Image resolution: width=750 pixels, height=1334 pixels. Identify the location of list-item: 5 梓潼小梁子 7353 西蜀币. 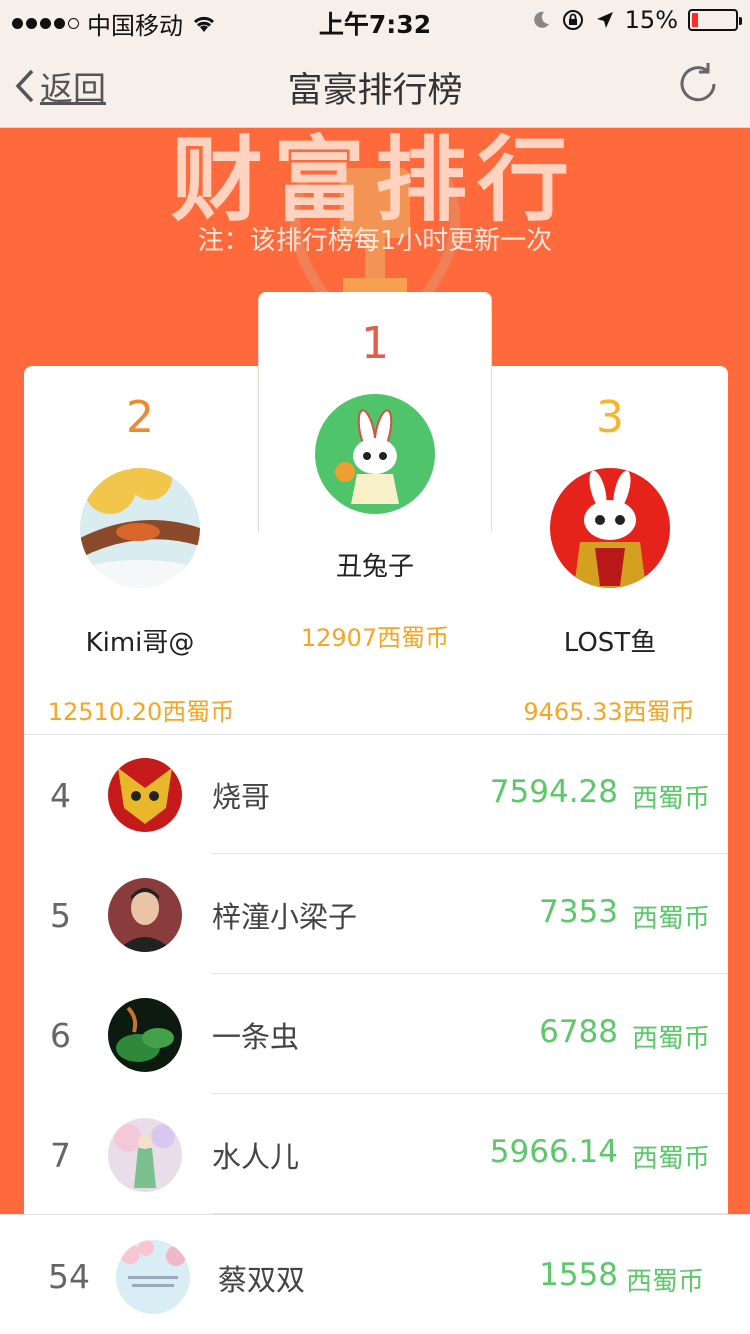
(376, 914).